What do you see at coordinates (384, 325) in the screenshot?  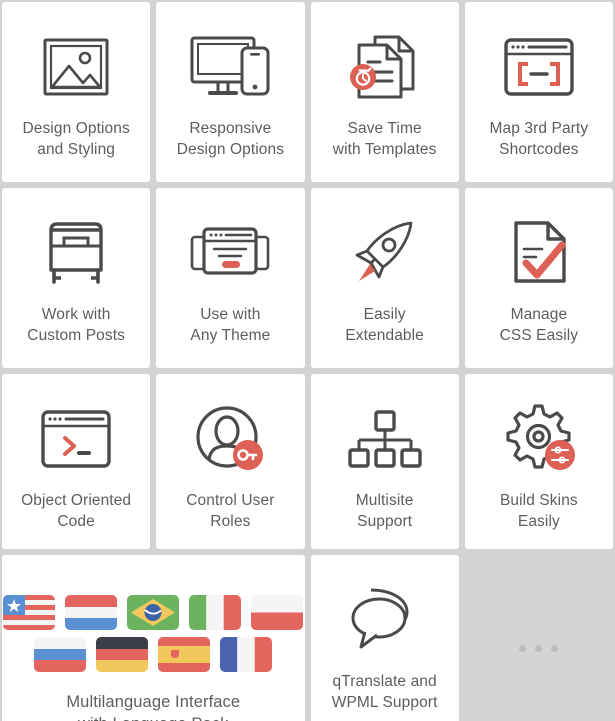 I see `feature-label: Easily Extendable` at bounding box center [384, 325].